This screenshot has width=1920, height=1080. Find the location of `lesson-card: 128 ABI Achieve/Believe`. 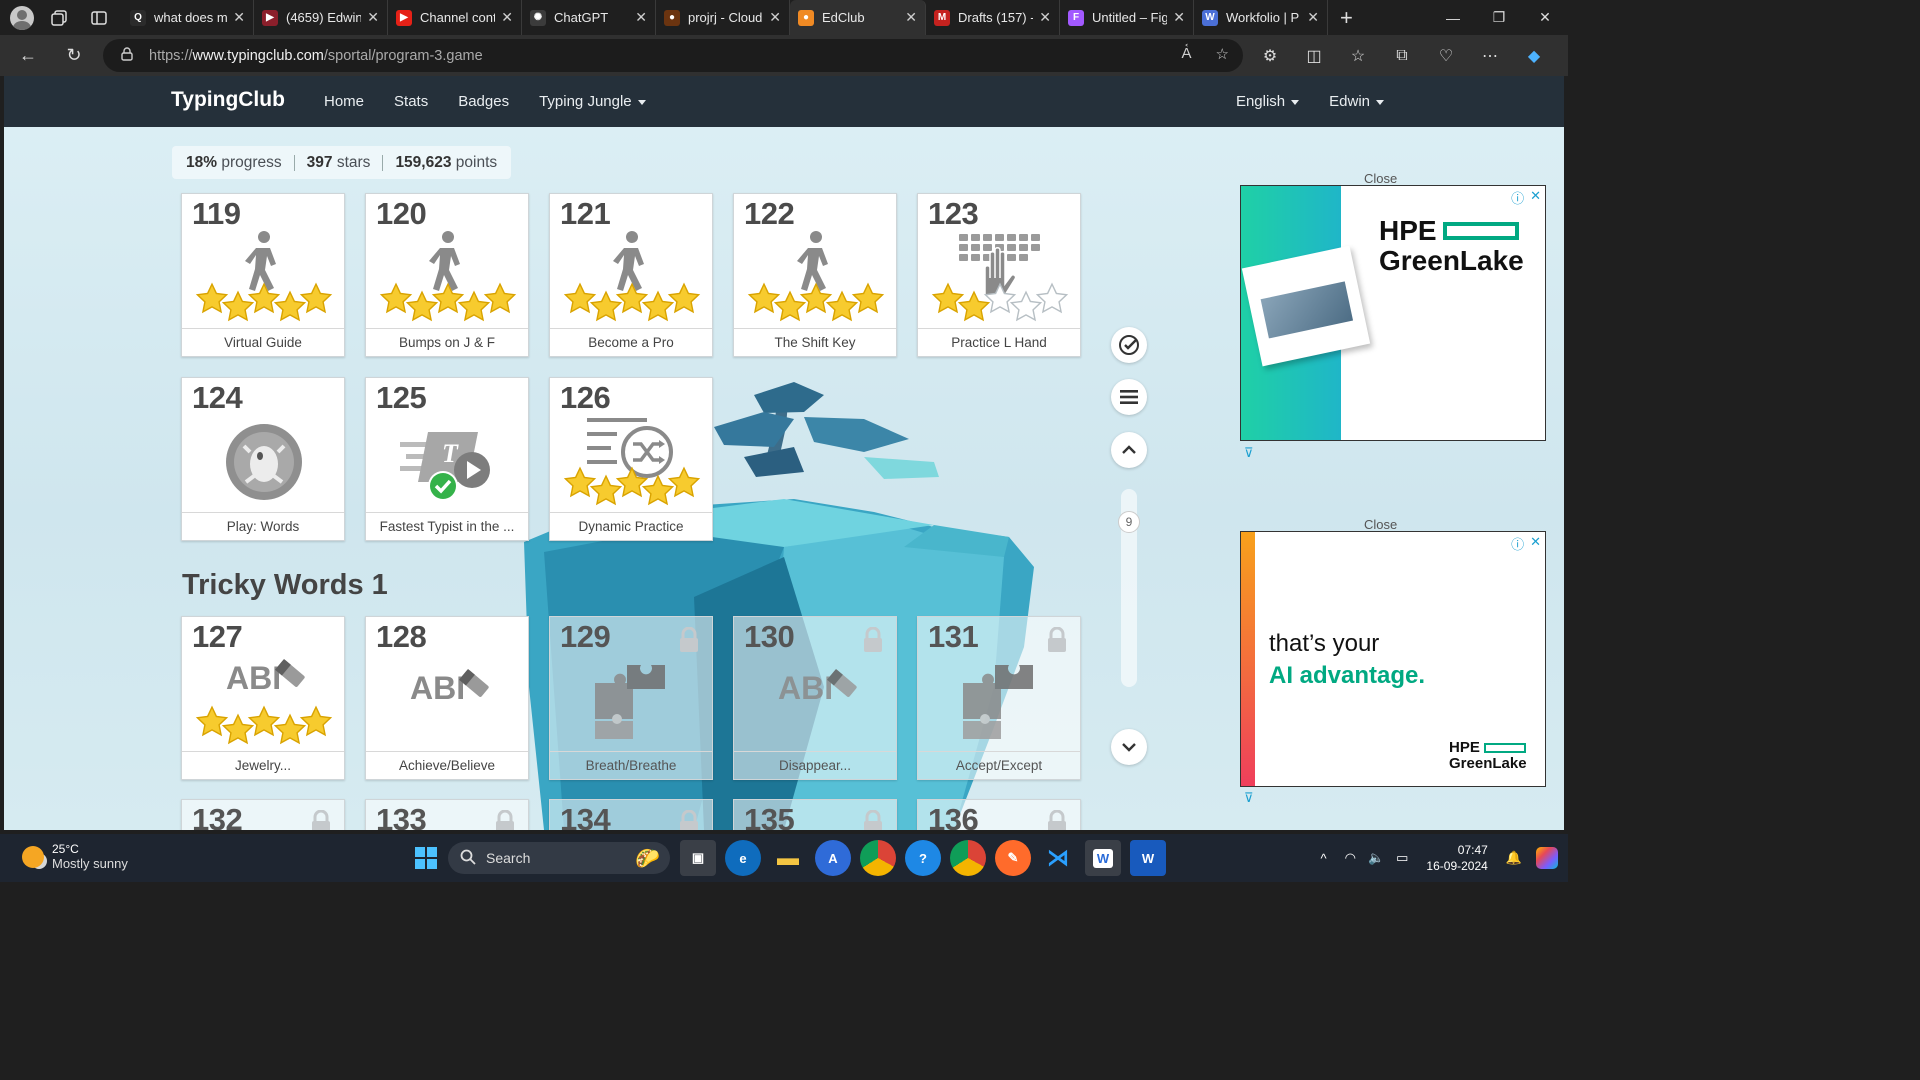

lesson-card: 128 ABI Achieve/Believe is located at coordinates (447, 698).